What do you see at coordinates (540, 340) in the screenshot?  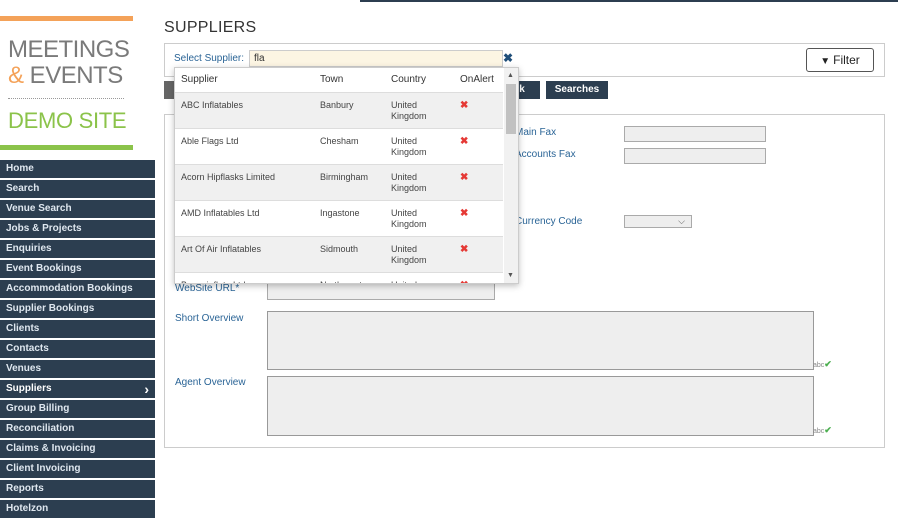 I see `short-overview-textarea` at bounding box center [540, 340].